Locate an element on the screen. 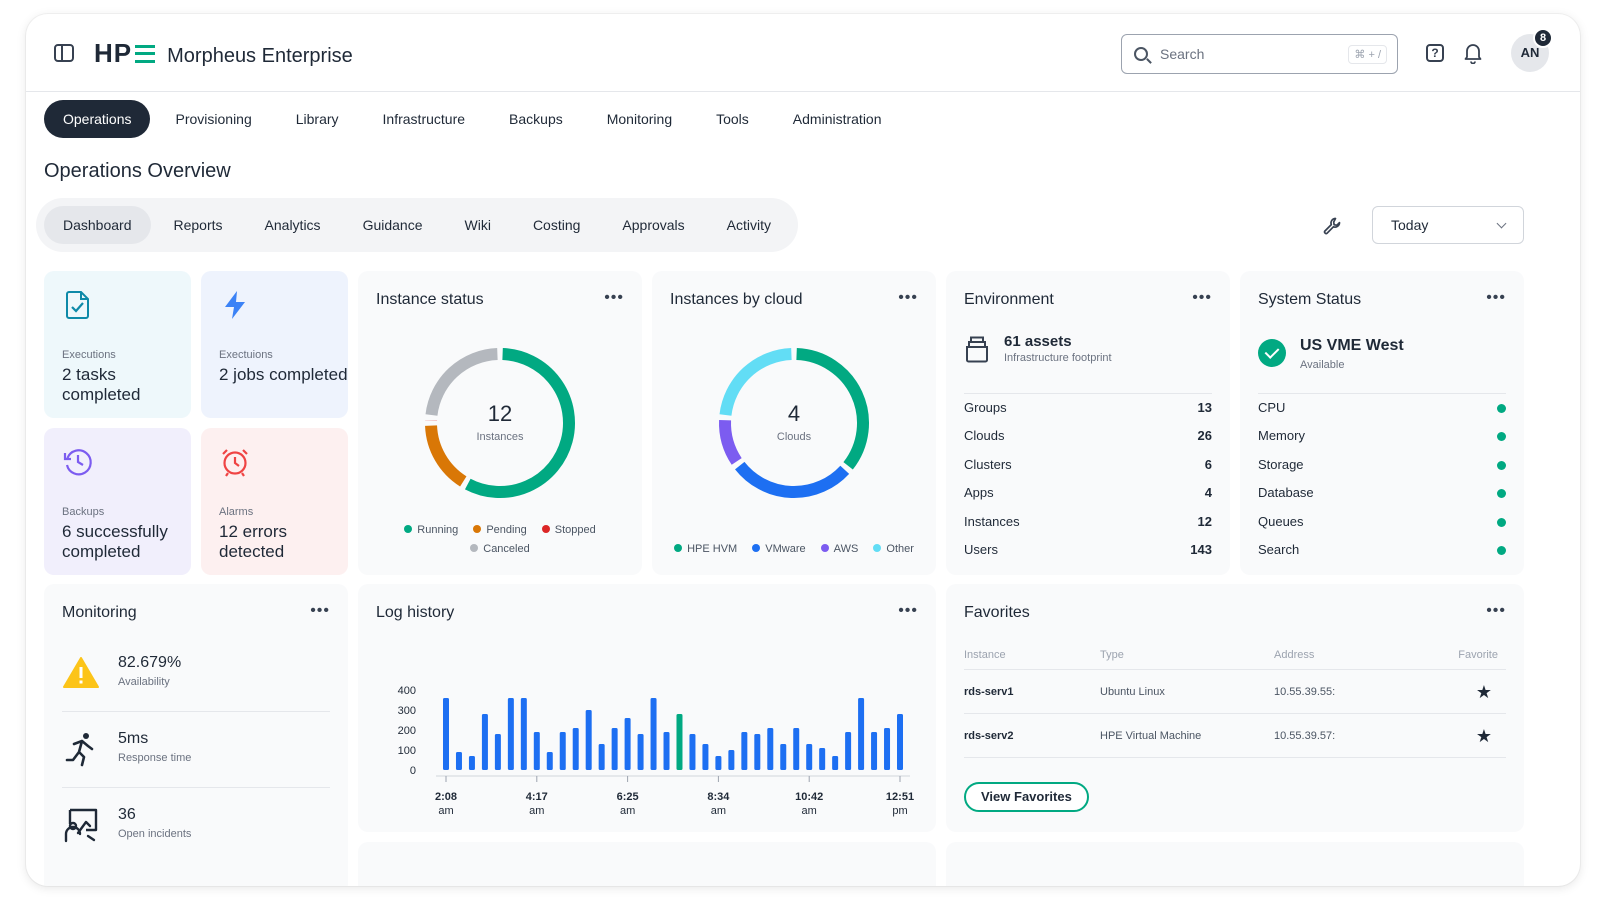 Image resolution: width=1600 pixels, height=900 pixels. main-tab-tools: Tools is located at coordinates (732, 119).